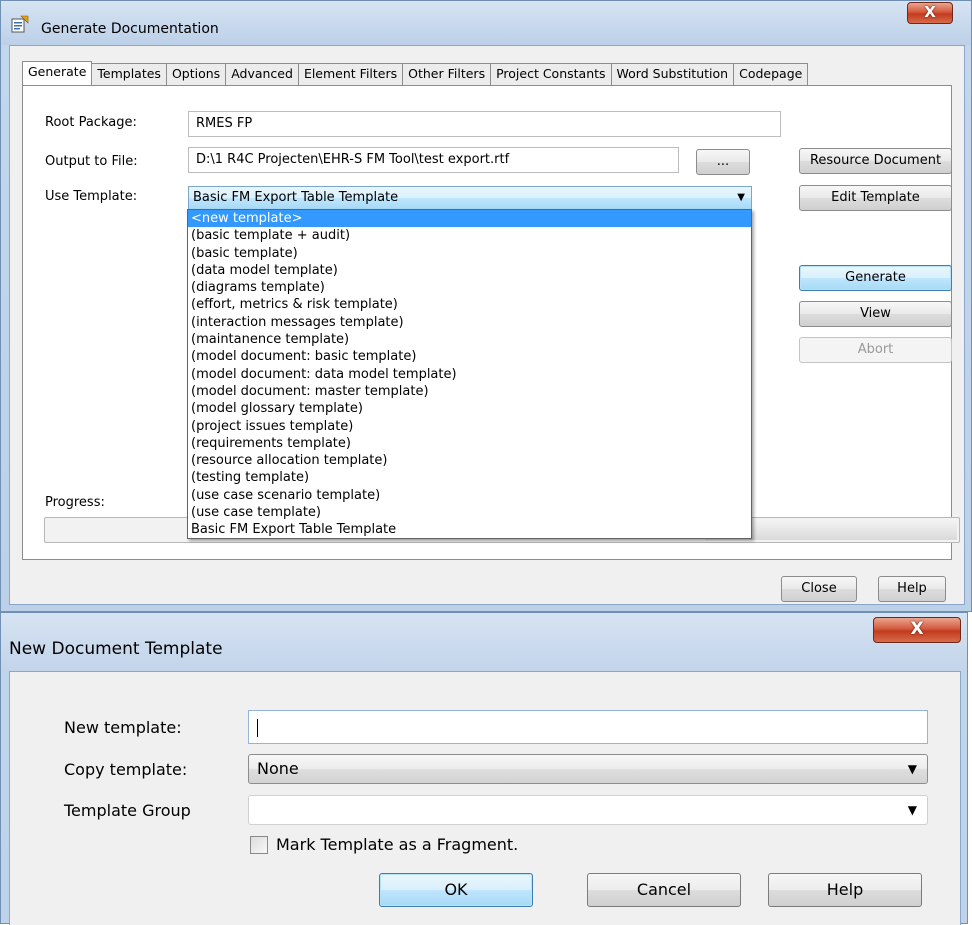  What do you see at coordinates (296, 197) in the screenshot?
I see `template-select-value: Basic FM Export Table Template` at bounding box center [296, 197].